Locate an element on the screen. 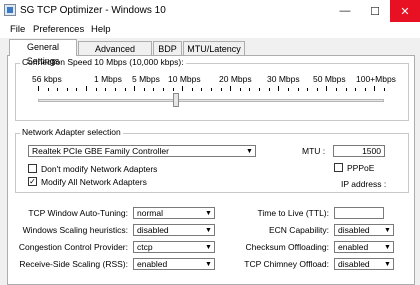  app-icon is located at coordinates (10, 10).